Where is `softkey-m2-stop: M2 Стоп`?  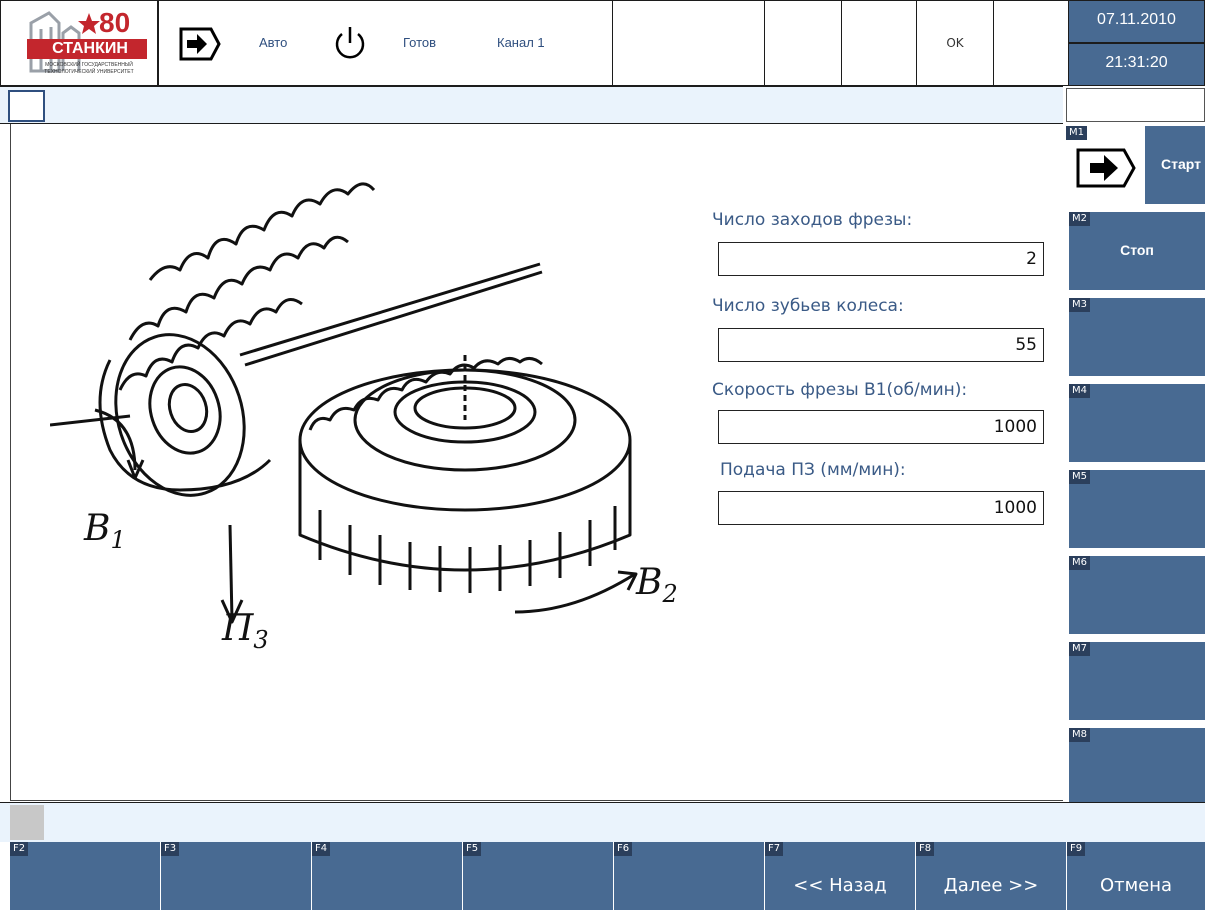 softkey-m2-stop: M2 Стоп is located at coordinates (1137, 251).